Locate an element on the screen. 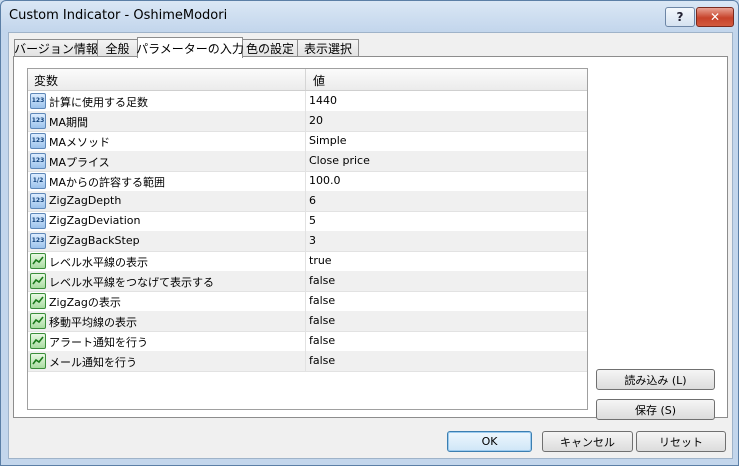 This screenshot has height=466, width=739. title-bar: Custom Indicator - OshimeModori ? ✕ is located at coordinates (369, 16).